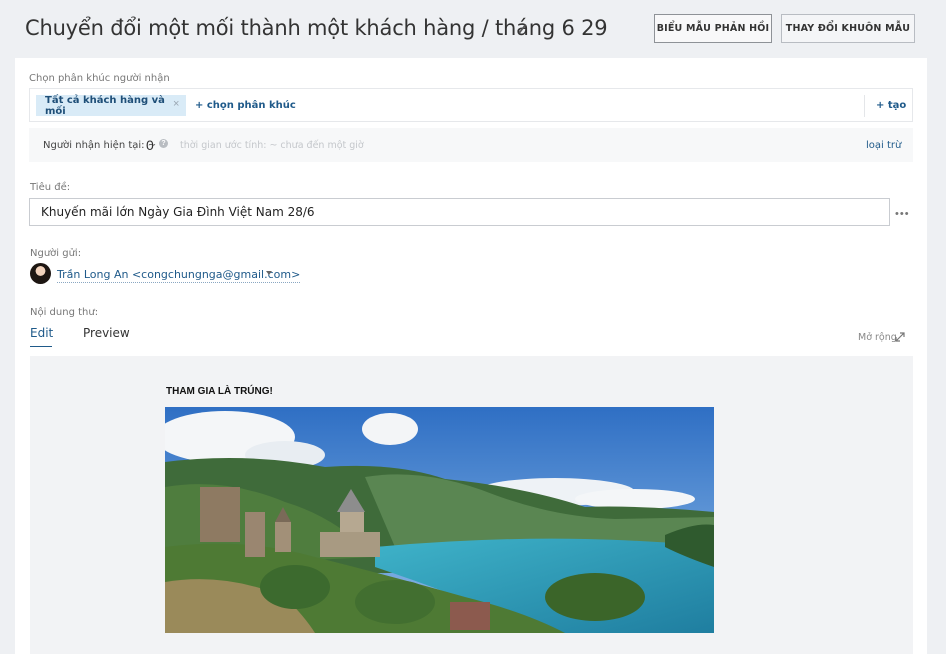 This screenshot has height=654, width=946. I want to click on pencil-icon, so click(522, 28).